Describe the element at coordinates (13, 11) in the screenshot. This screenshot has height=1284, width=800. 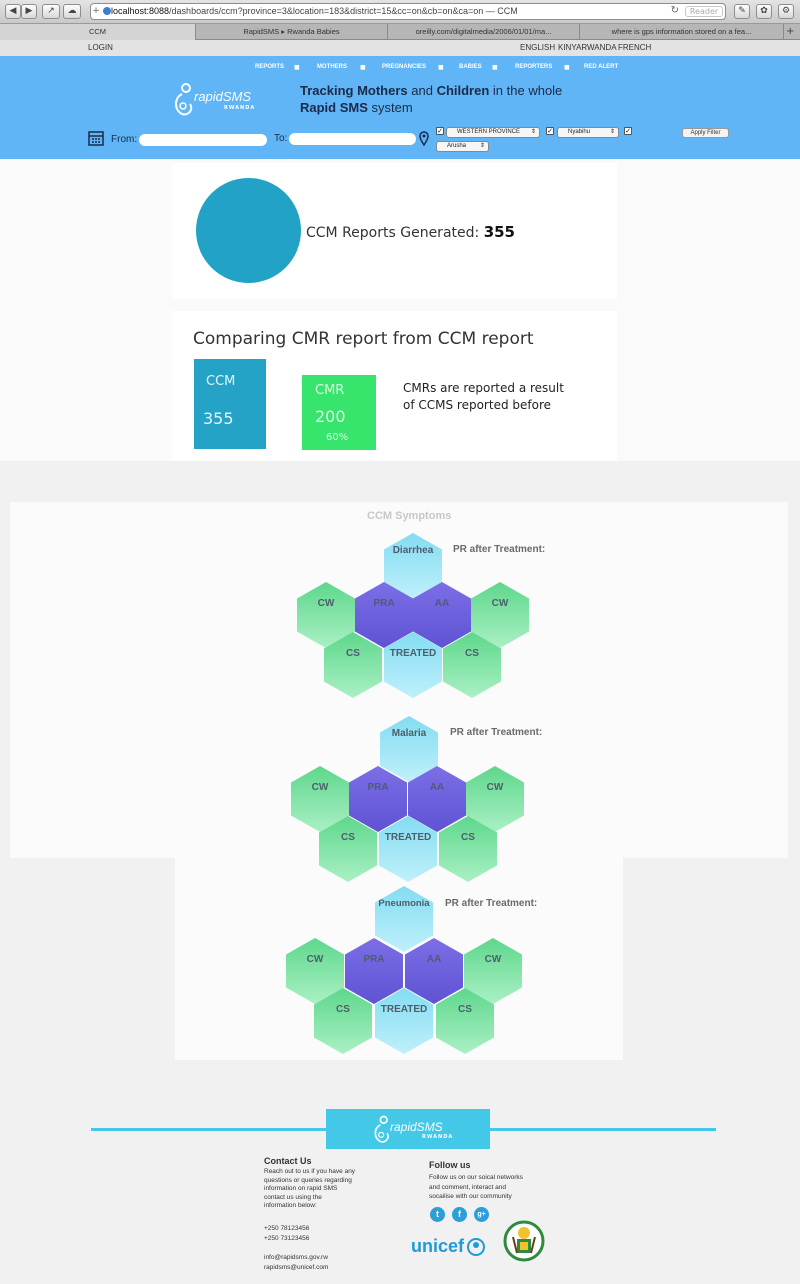
I see `back-icon: ◀` at that location.